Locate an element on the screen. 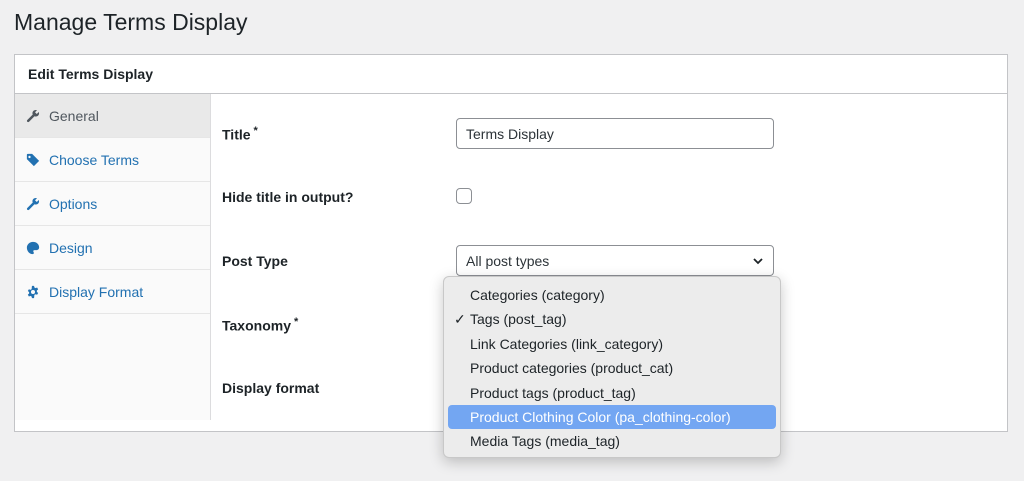 This screenshot has width=1024, height=481. sidebar-item-choose-terms: Choose Terms is located at coordinates (112, 160).